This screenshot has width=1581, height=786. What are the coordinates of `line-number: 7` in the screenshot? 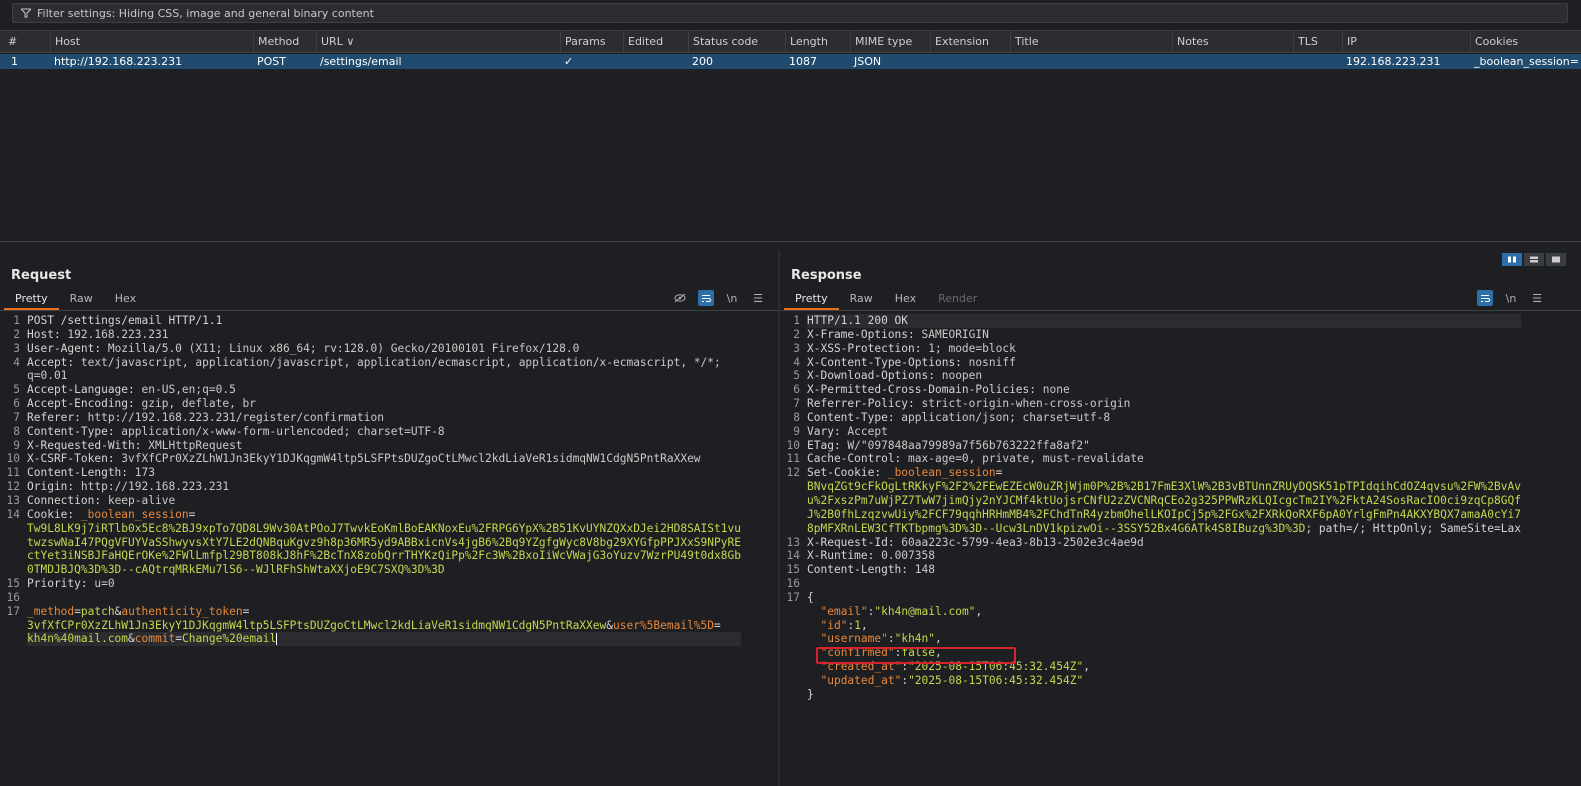 It's located at (796, 404).